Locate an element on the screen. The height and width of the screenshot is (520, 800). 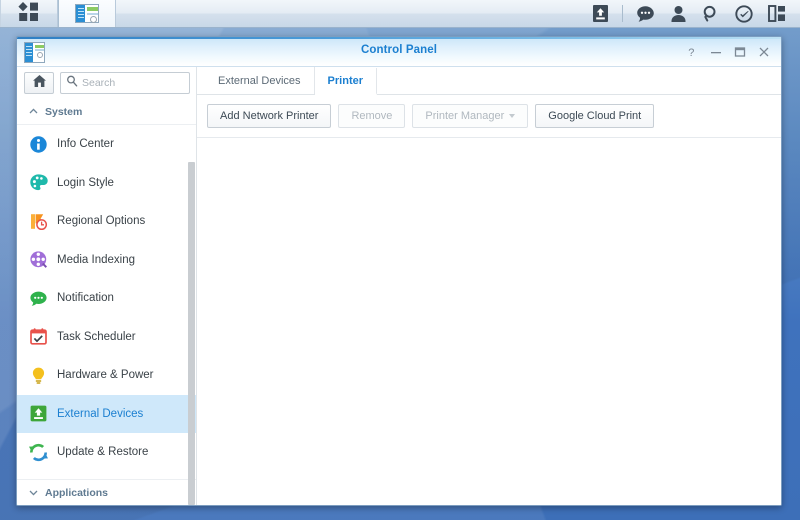
page-title: Control Panel is located at coordinates (399, 50).